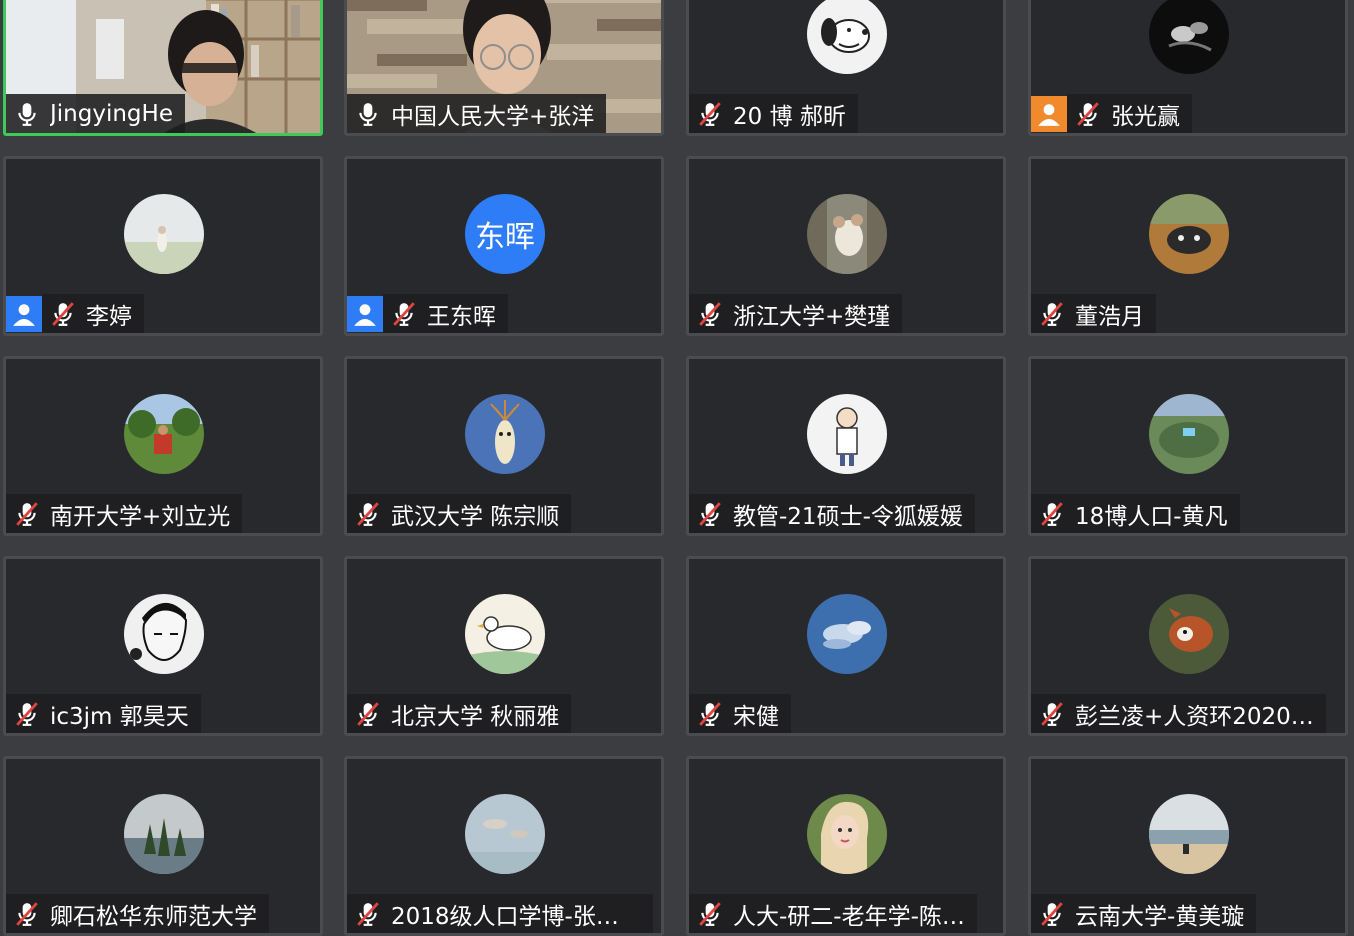  I want to click on nameplate: 宋健, so click(740, 713).